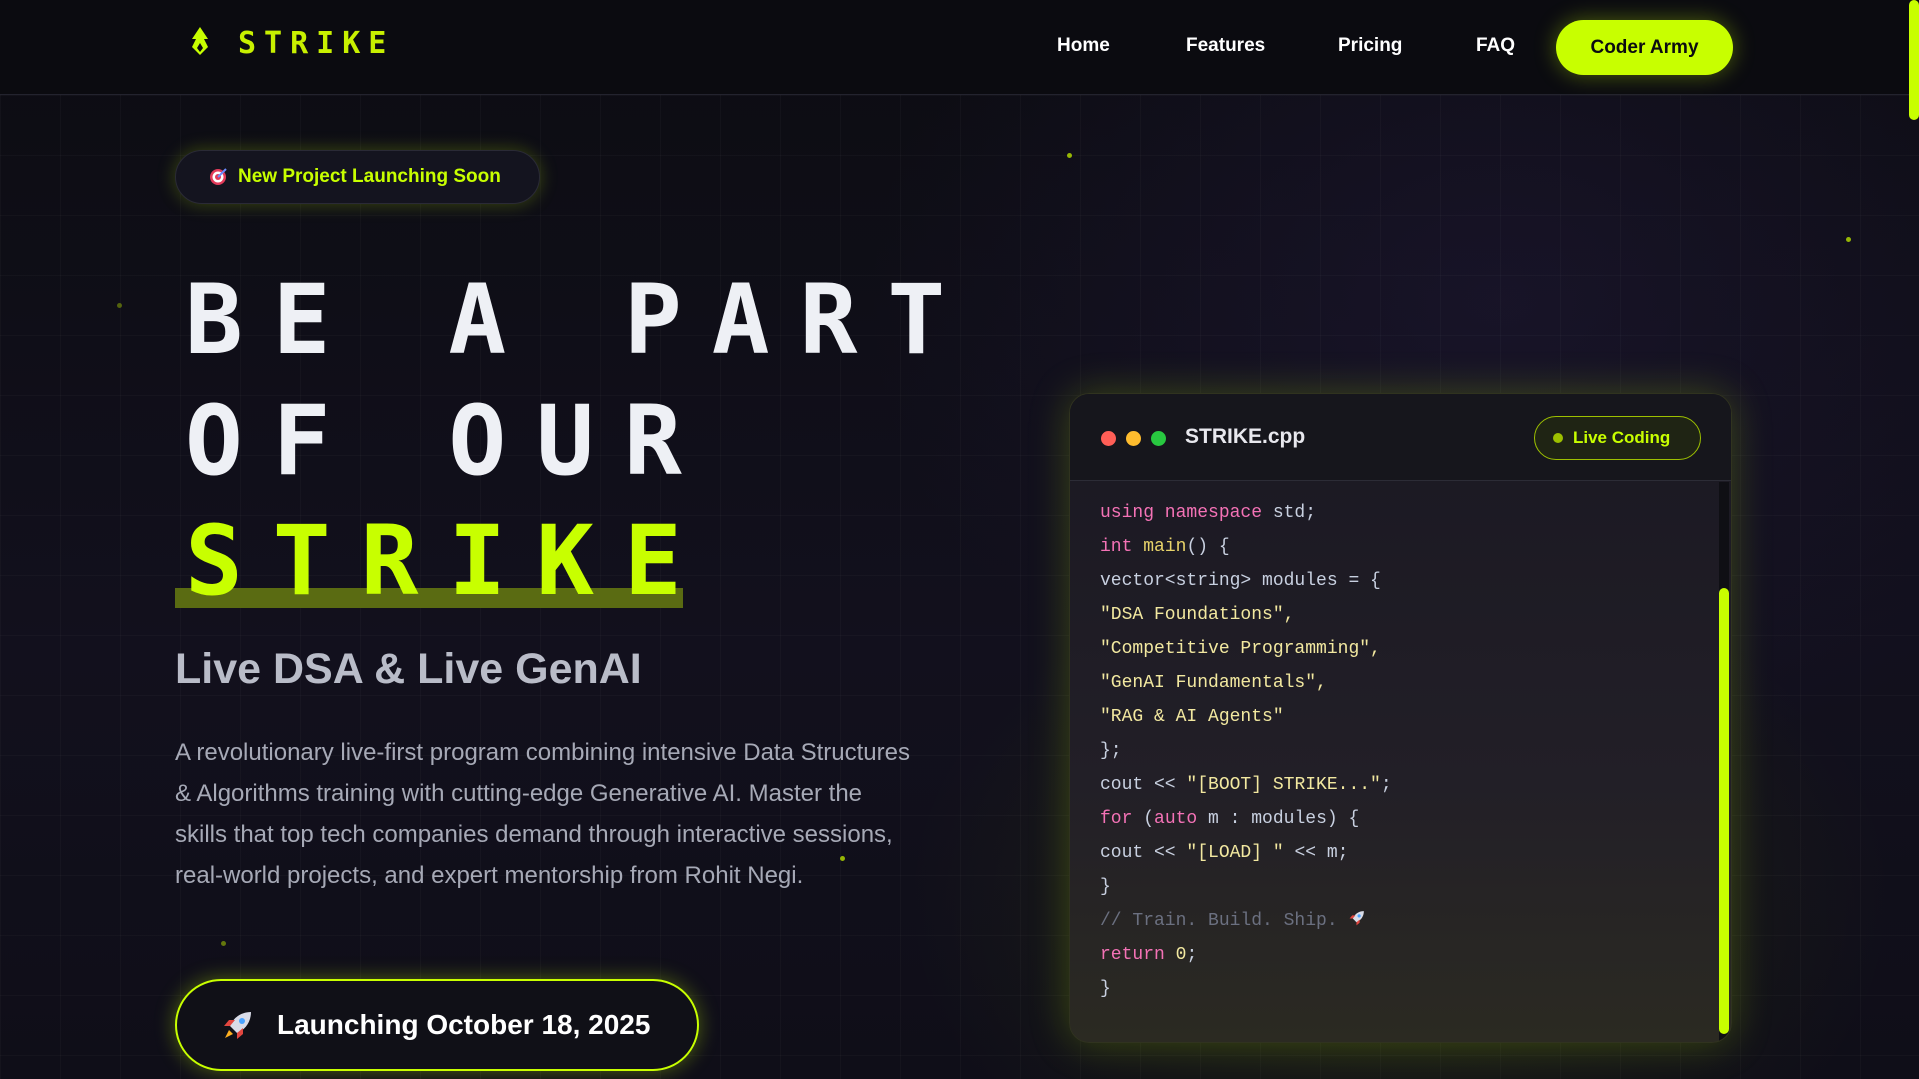  What do you see at coordinates (1558, 438) in the screenshot?
I see `live-status-dot-icon` at bounding box center [1558, 438].